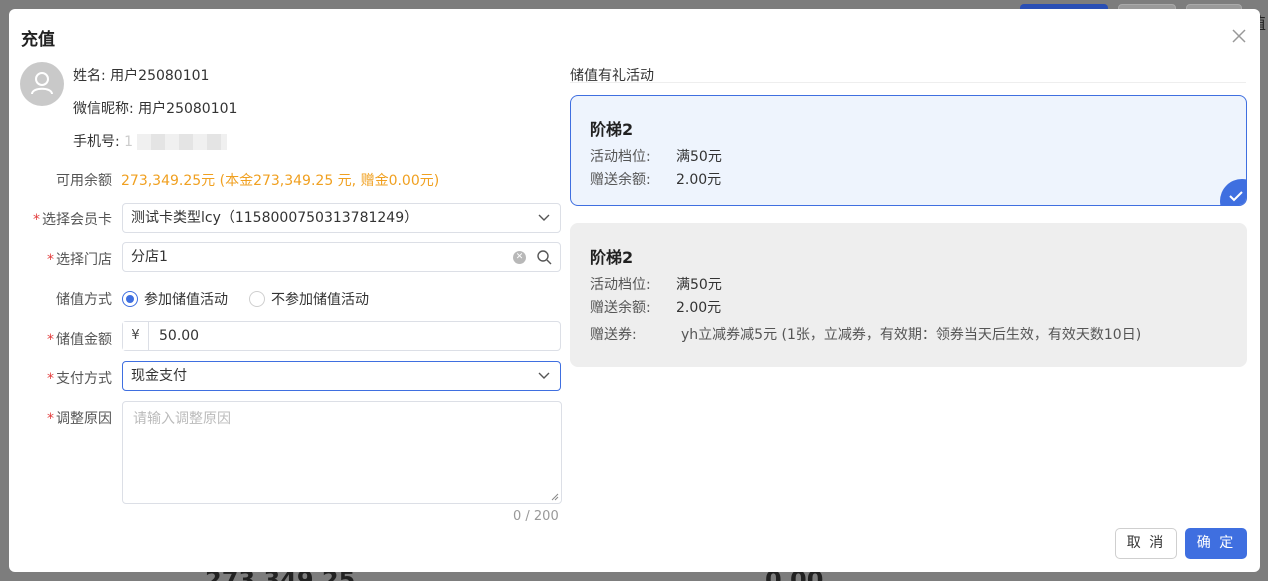 The image size is (1268, 581). I want to click on radio-join-activity: 参加储值活动, so click(175, 299).